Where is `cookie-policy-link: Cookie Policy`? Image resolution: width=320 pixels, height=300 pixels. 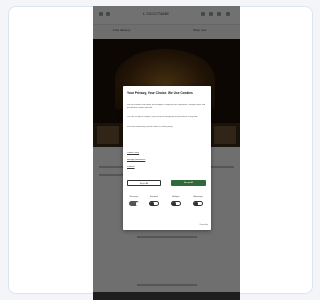 cookie-policy-link: Cookie Policy is located at coordinates (167, 153).